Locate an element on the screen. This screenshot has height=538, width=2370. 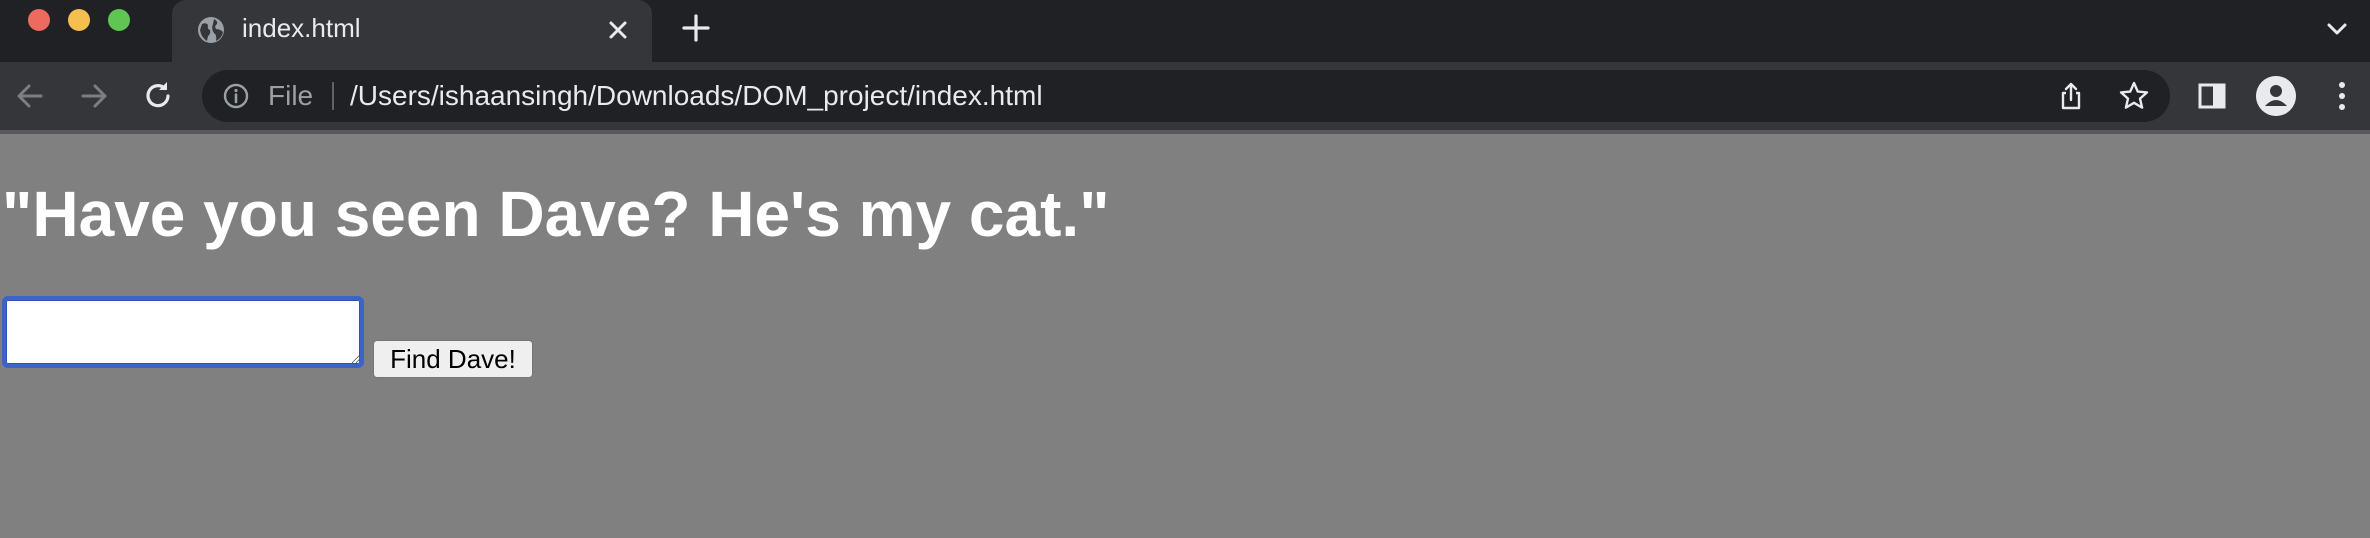
side-panel-icon is located at coordinates (2212, 96).